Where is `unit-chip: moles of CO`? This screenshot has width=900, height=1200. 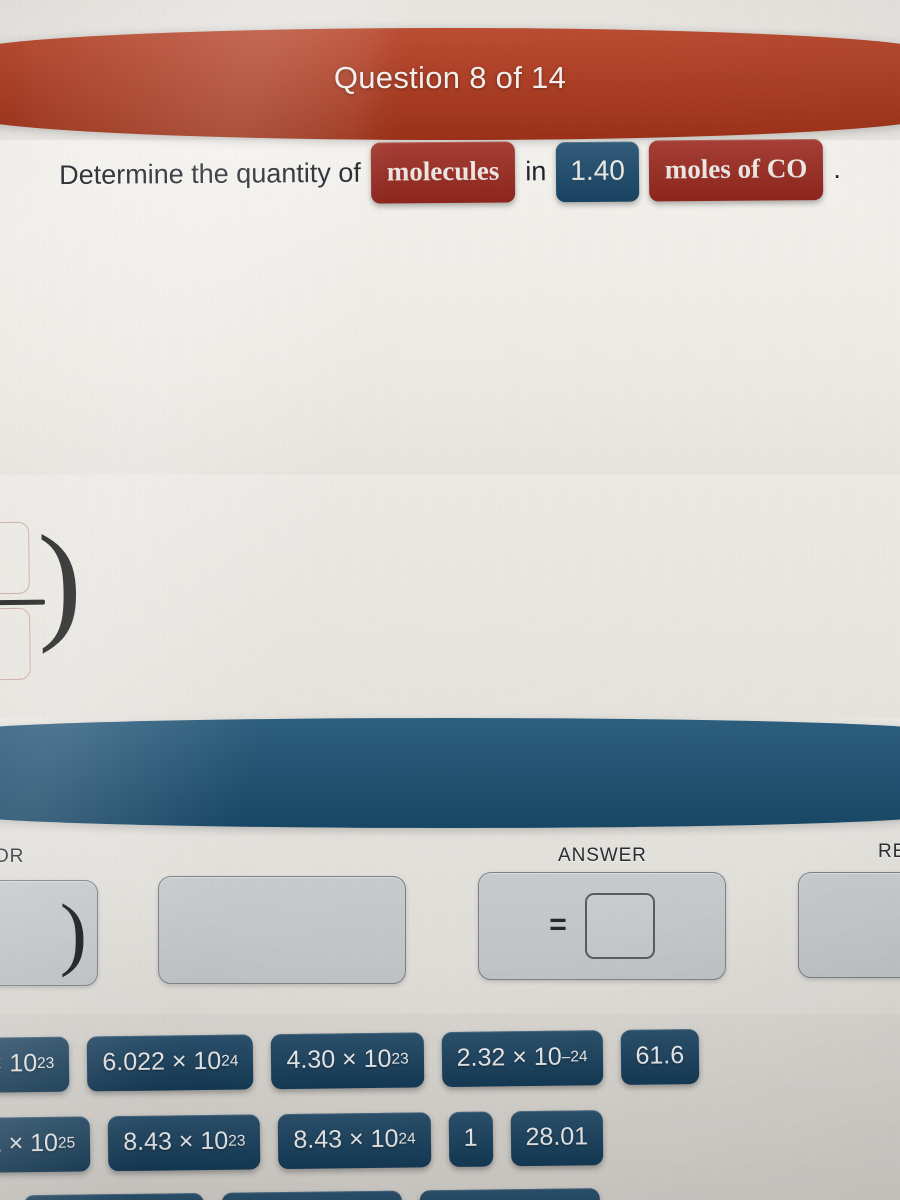
unit-chip: moles of CO is located at coordinates (736, 170).